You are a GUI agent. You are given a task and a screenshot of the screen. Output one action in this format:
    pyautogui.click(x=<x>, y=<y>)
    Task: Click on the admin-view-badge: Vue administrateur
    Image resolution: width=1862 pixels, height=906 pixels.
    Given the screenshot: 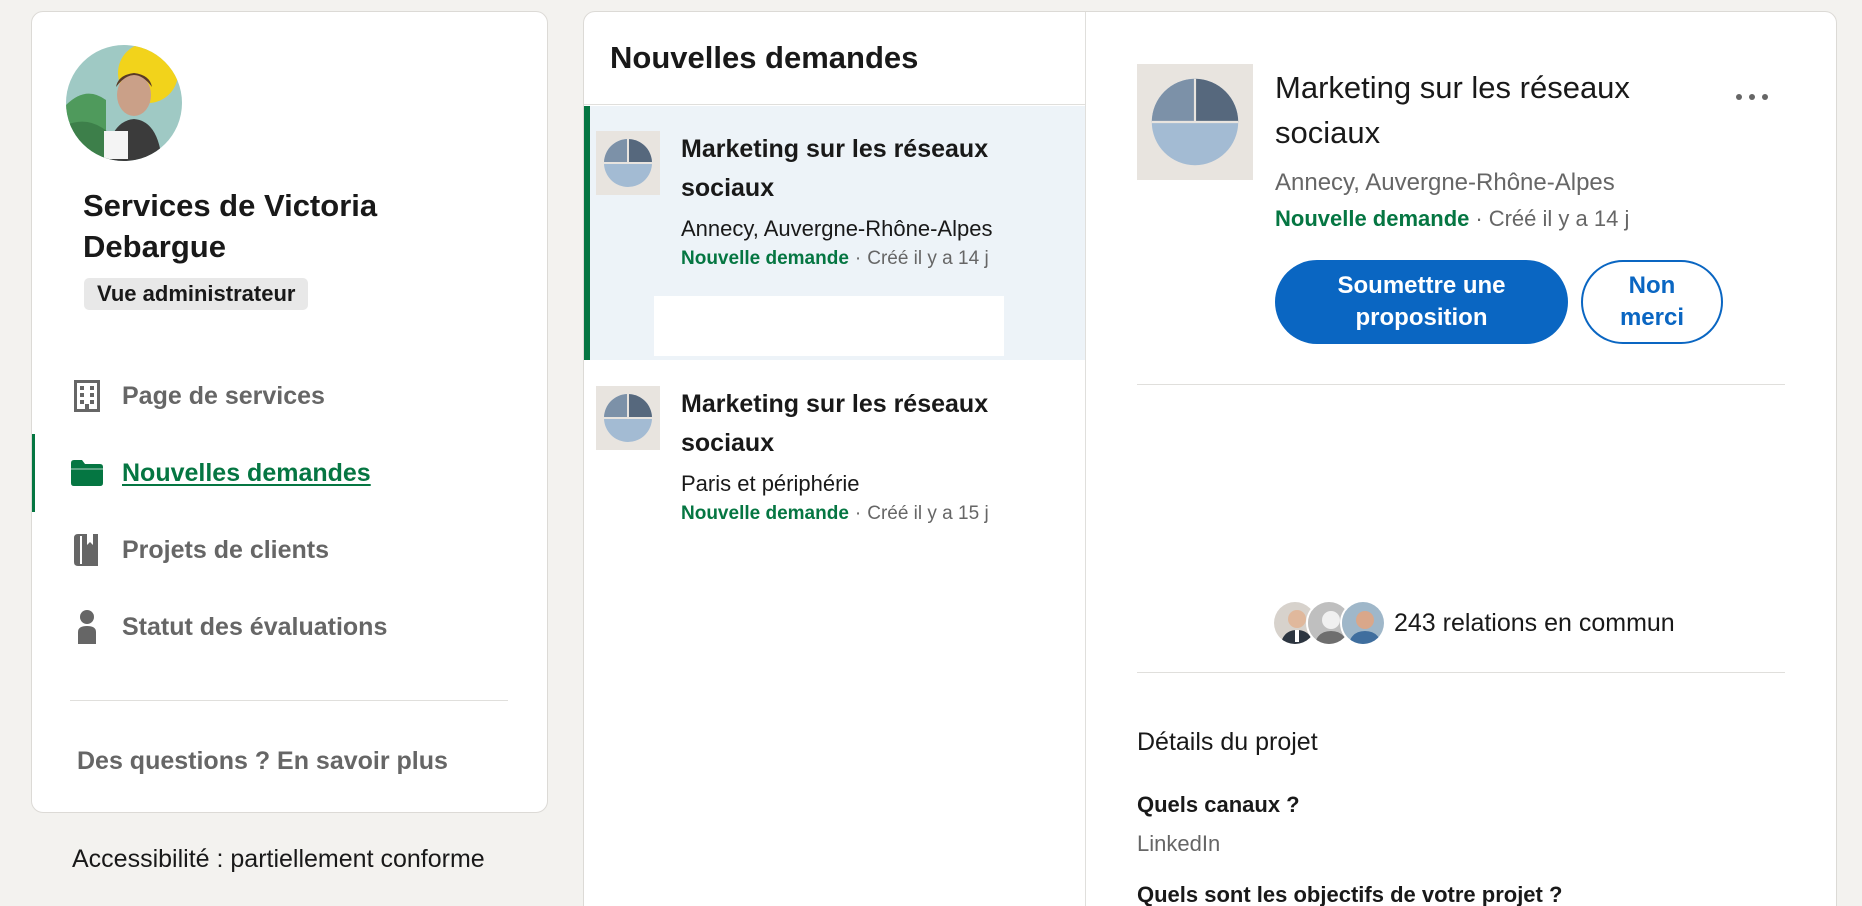 What is the action you would take?
    pyautogui.click(x=196, y=294)
    